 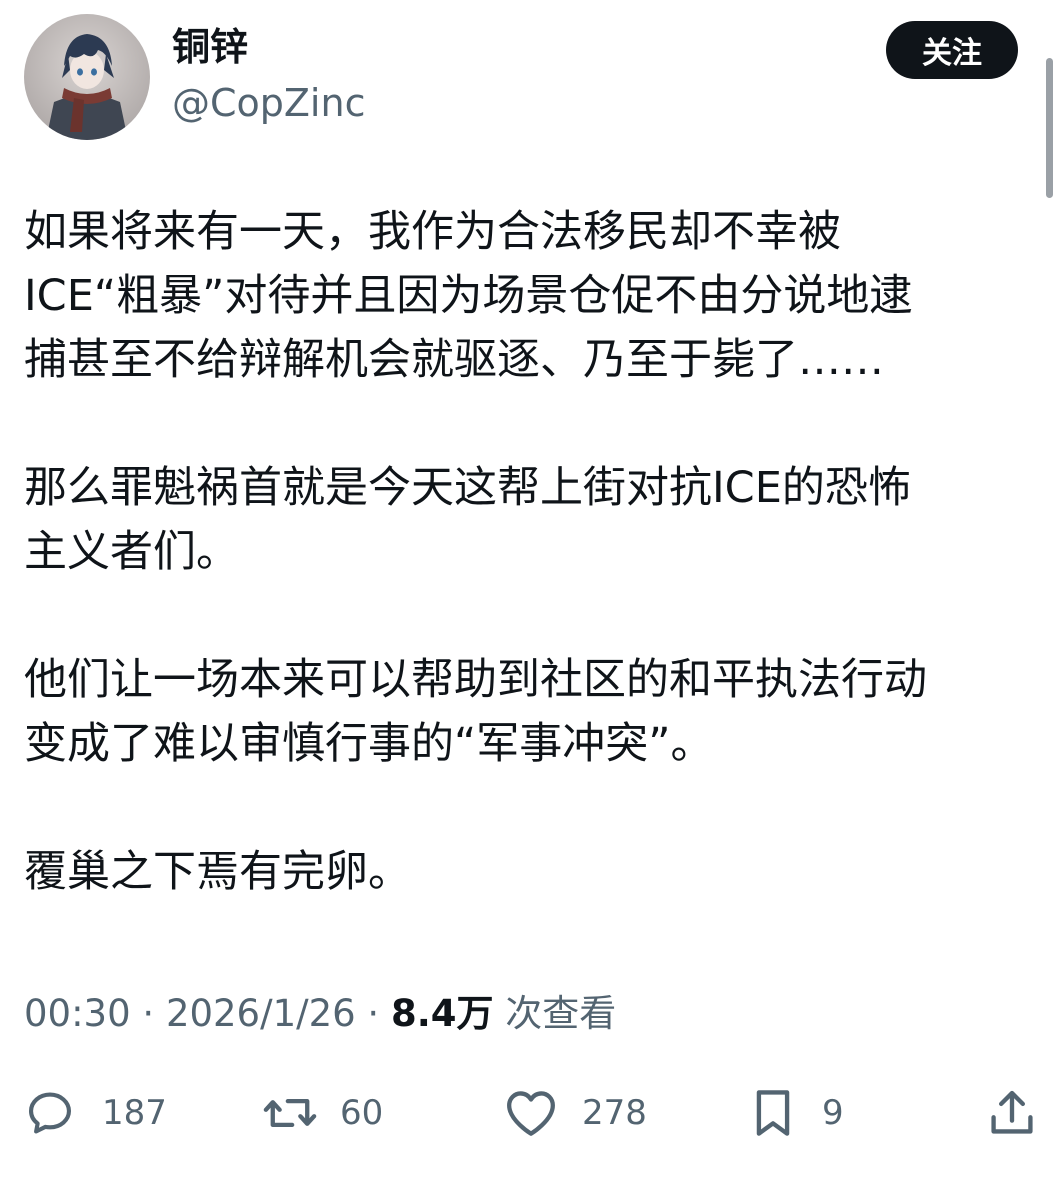 I want to click on tweet-date: 2026/1/26, so click(x=261, y=1013).